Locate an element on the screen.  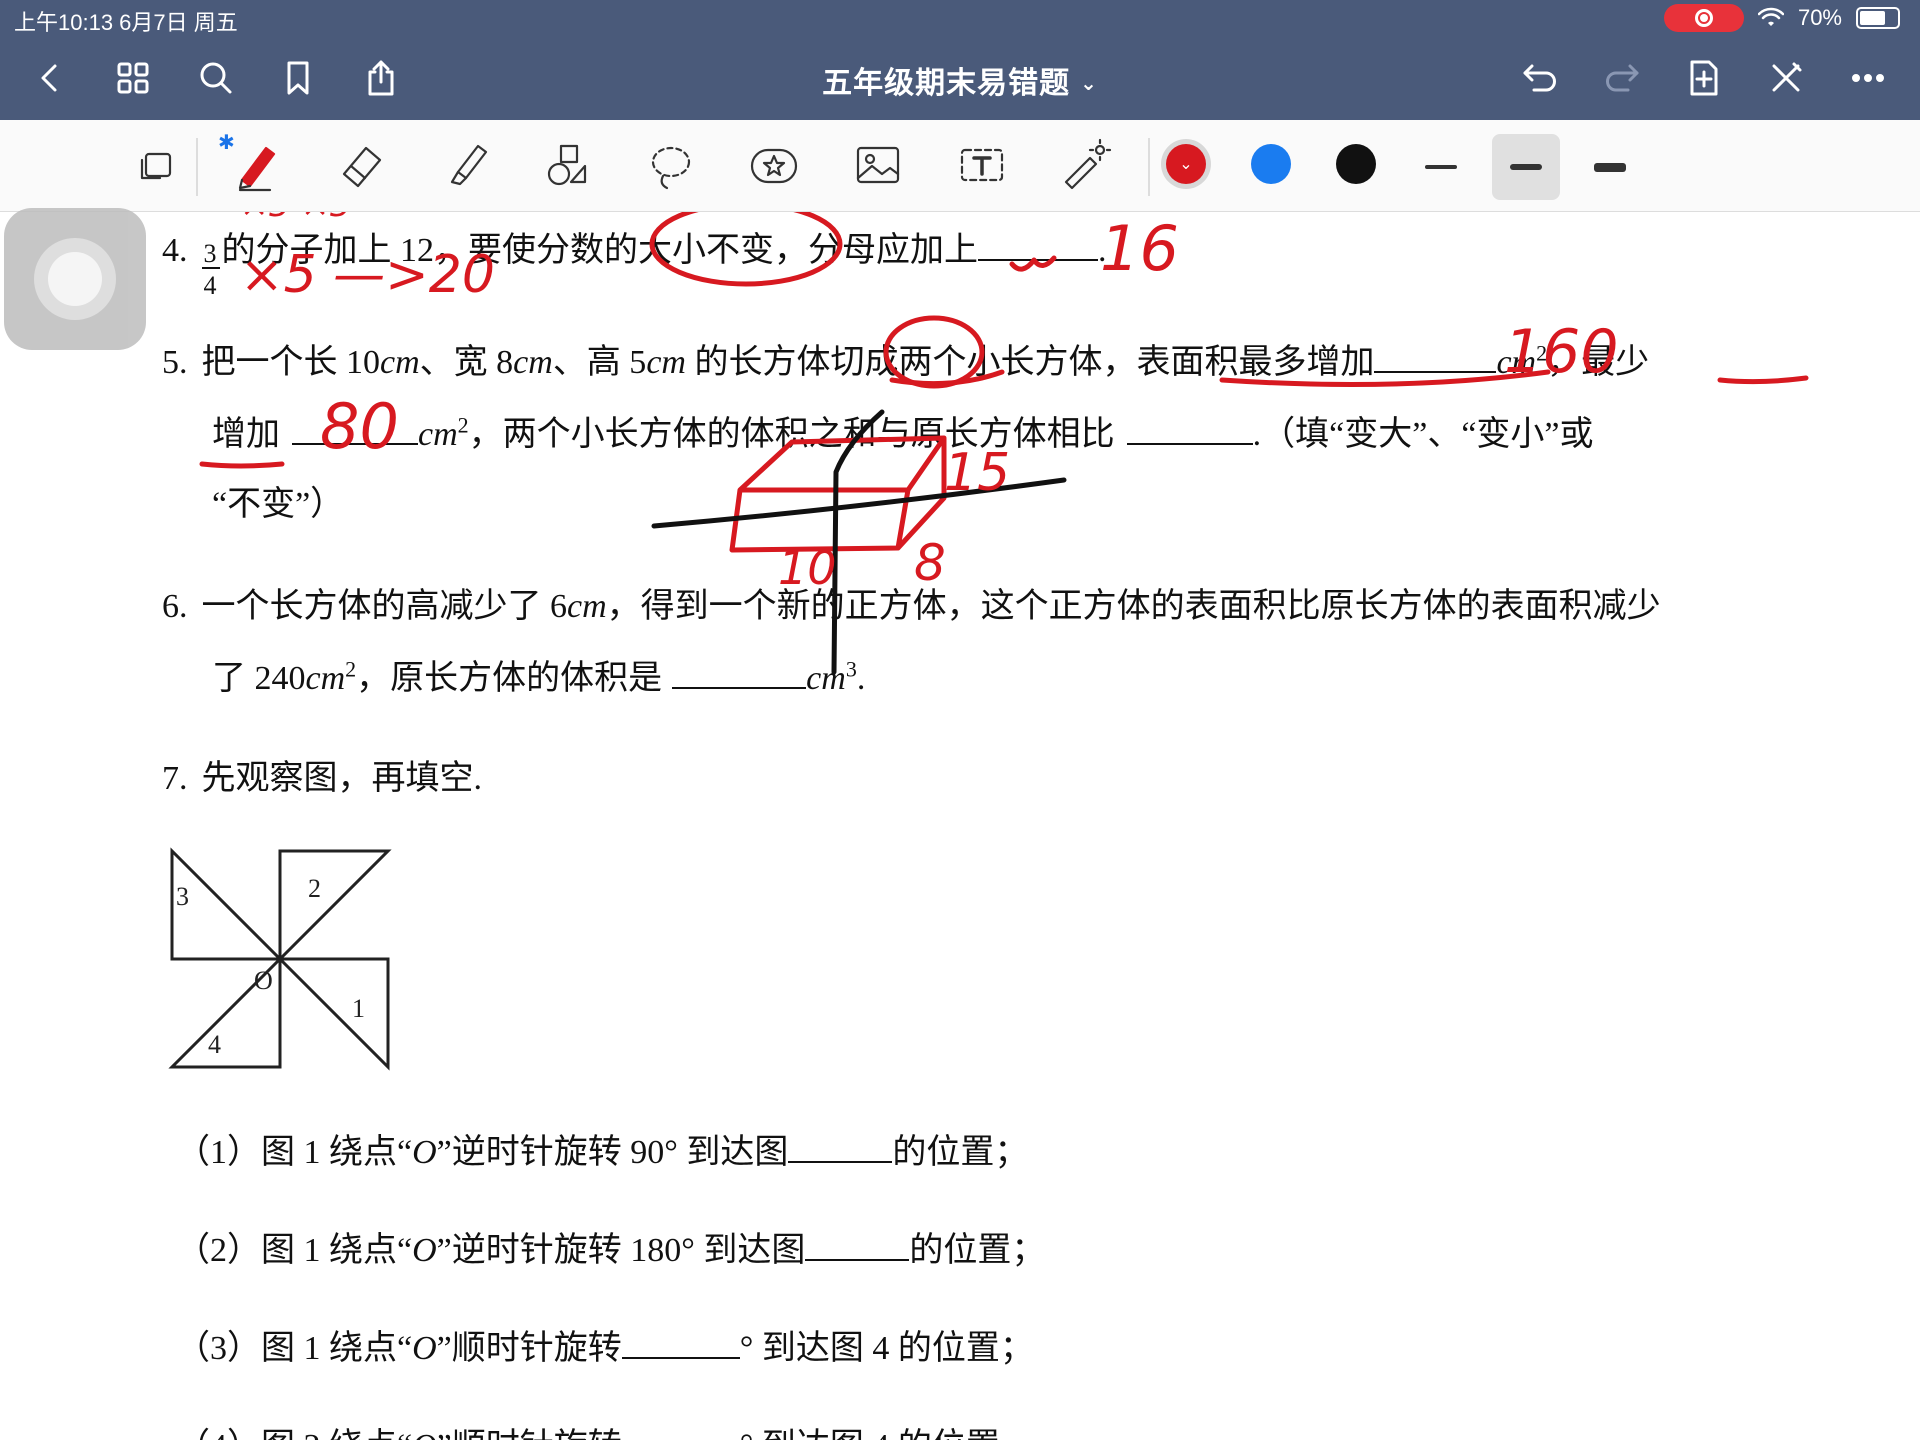
navigation-bar: 五年级期末易错题 ⌄ is located at coordinates (960, 78).